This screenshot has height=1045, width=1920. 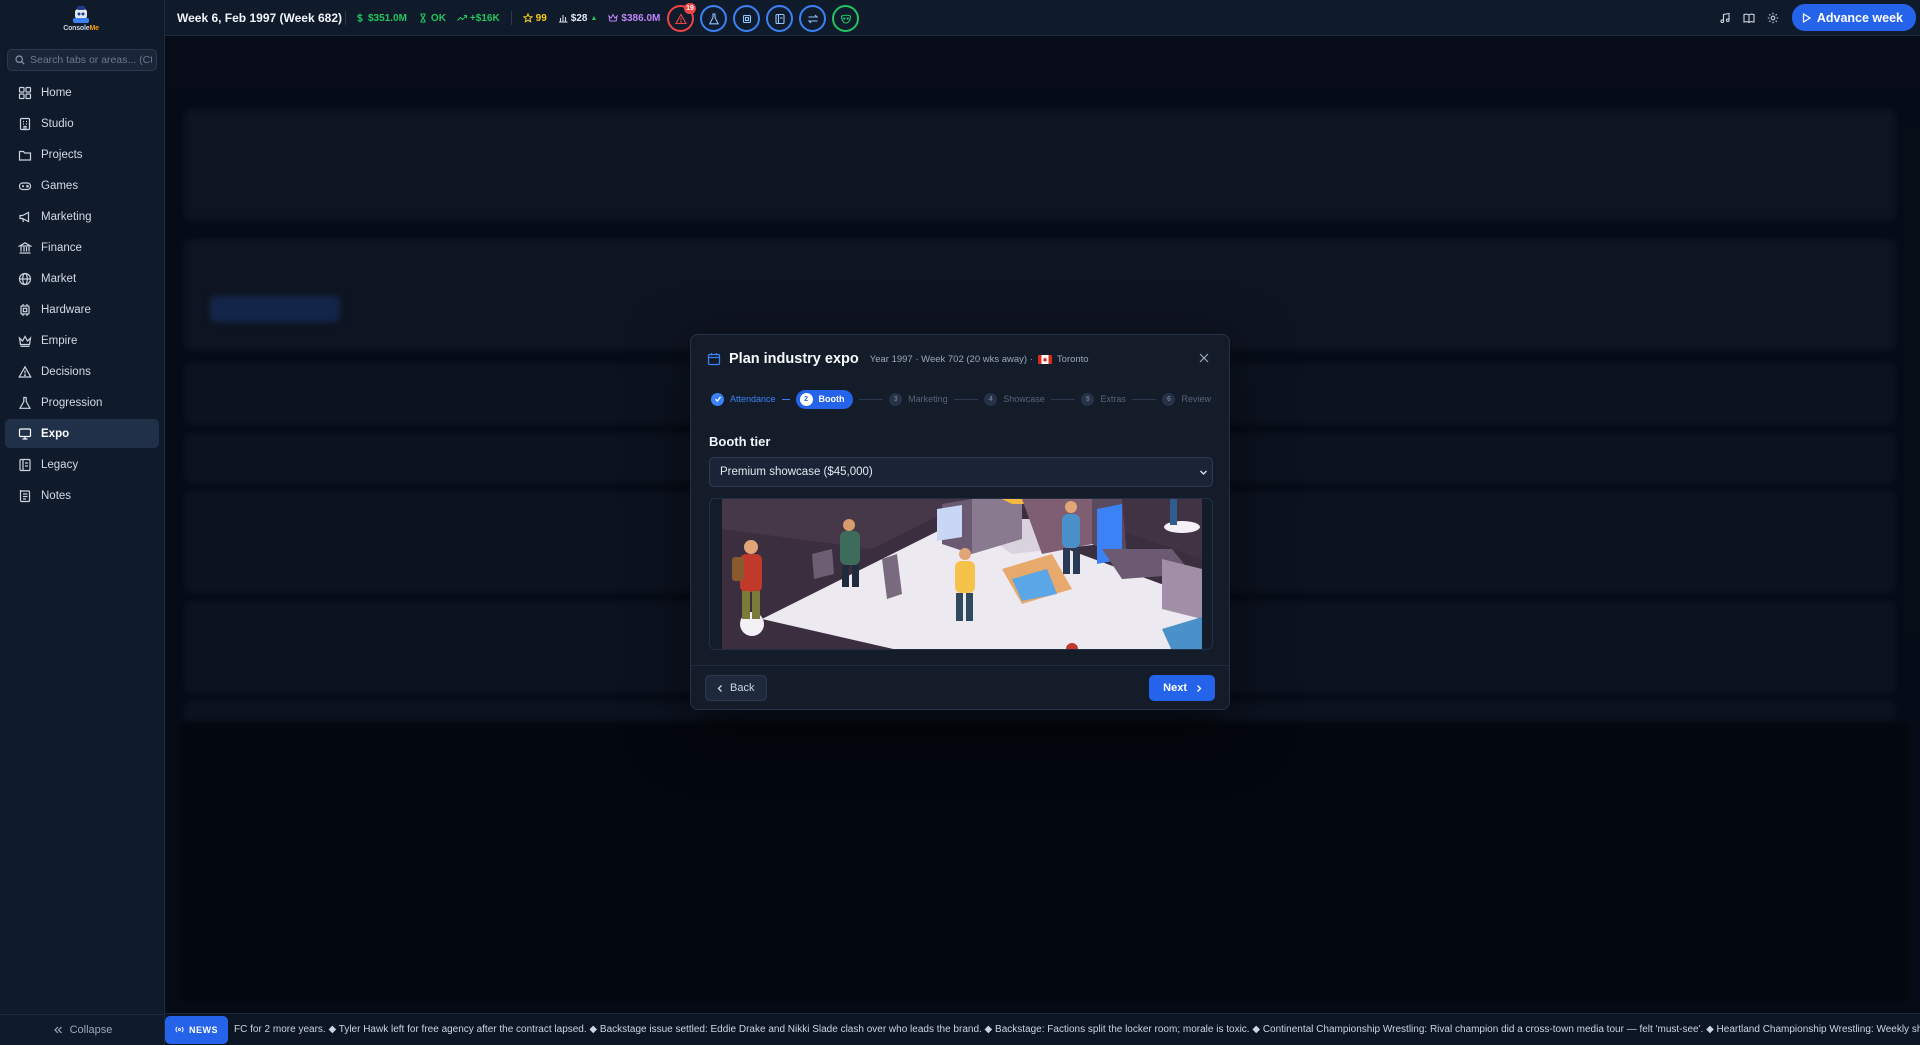 What do you see at coordinates (259, 18) in the screenshot?
I see `week-label: Week 6, Feb 1997 (Week 682)` at bounding box center [259, 18].